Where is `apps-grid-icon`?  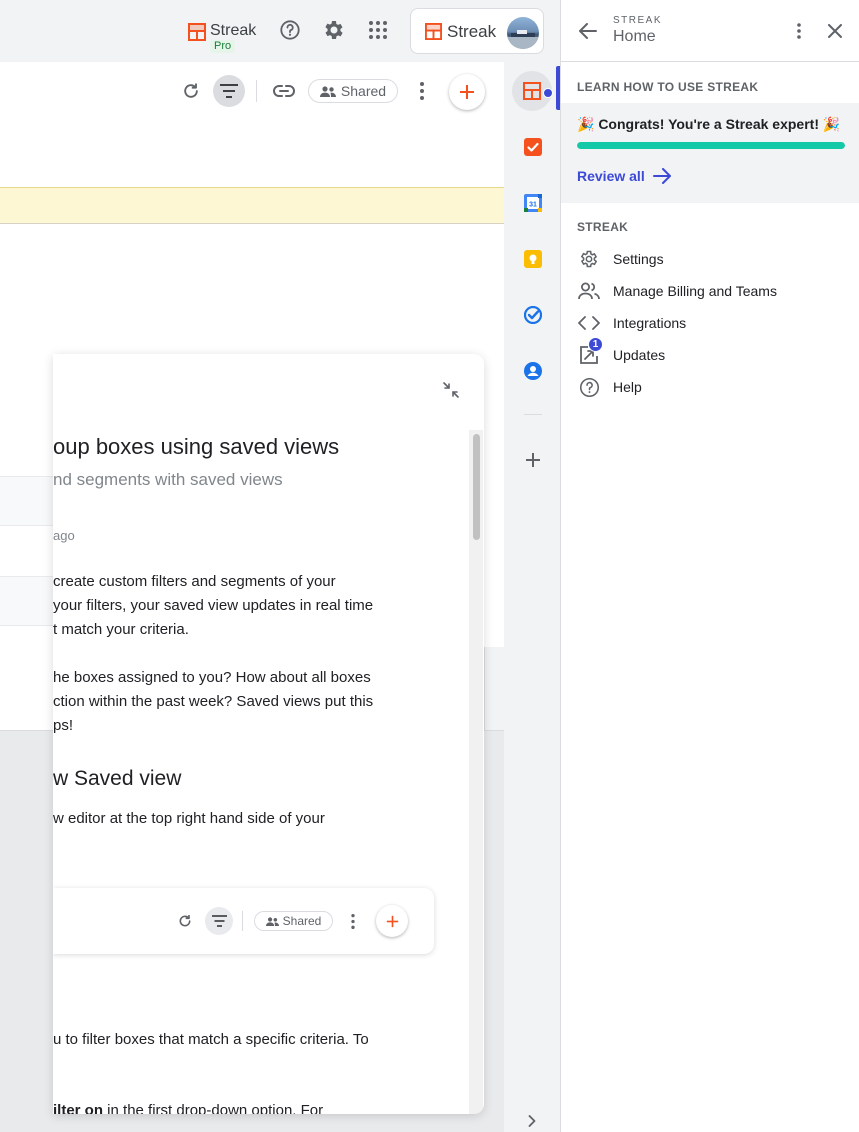
apps-grid-icon is located at coordinates (378, 30).